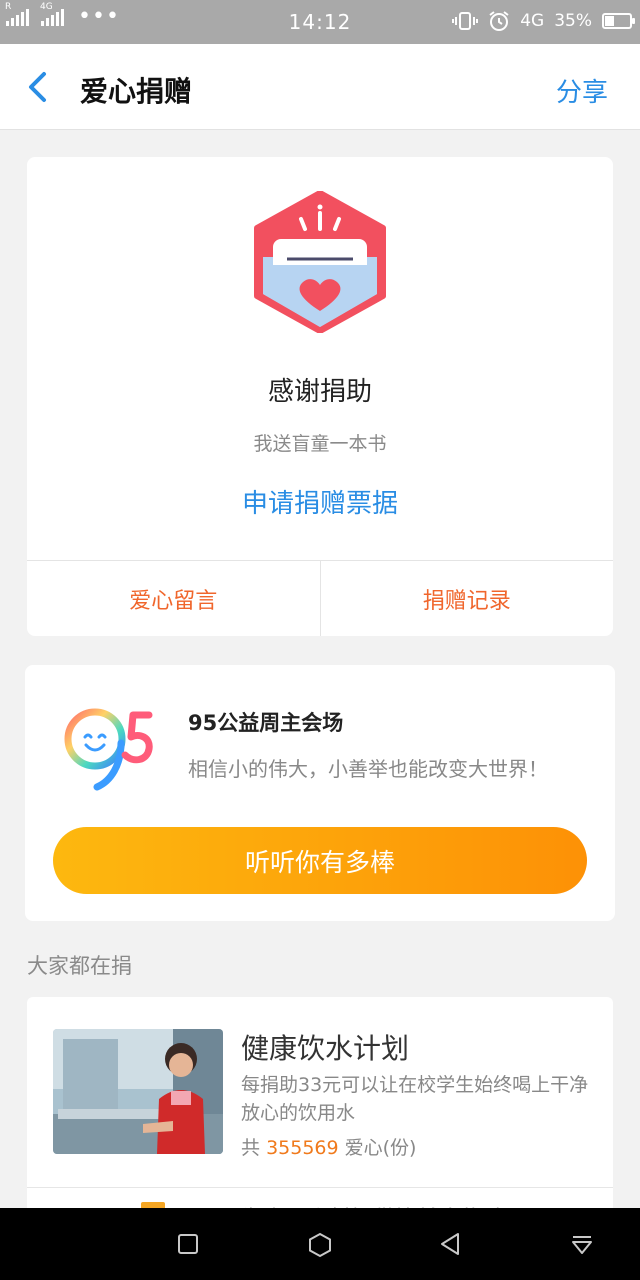 The width and height of the screenshot is (640, 1280). I want to click on 95-charity-logo, so click(108, 749).